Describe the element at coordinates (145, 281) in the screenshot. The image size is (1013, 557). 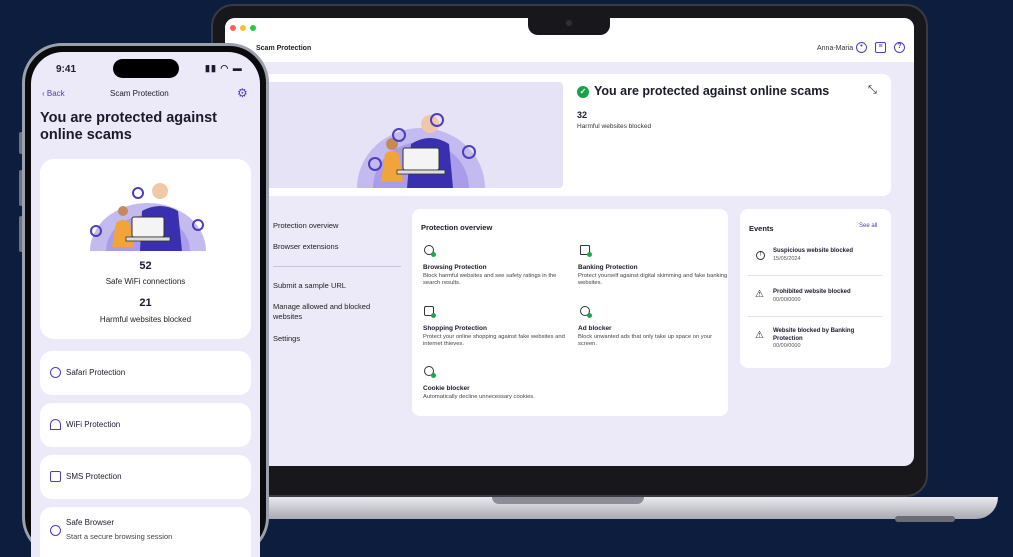
I see `wifi-count-label: Safe WiFi connections` at that location.